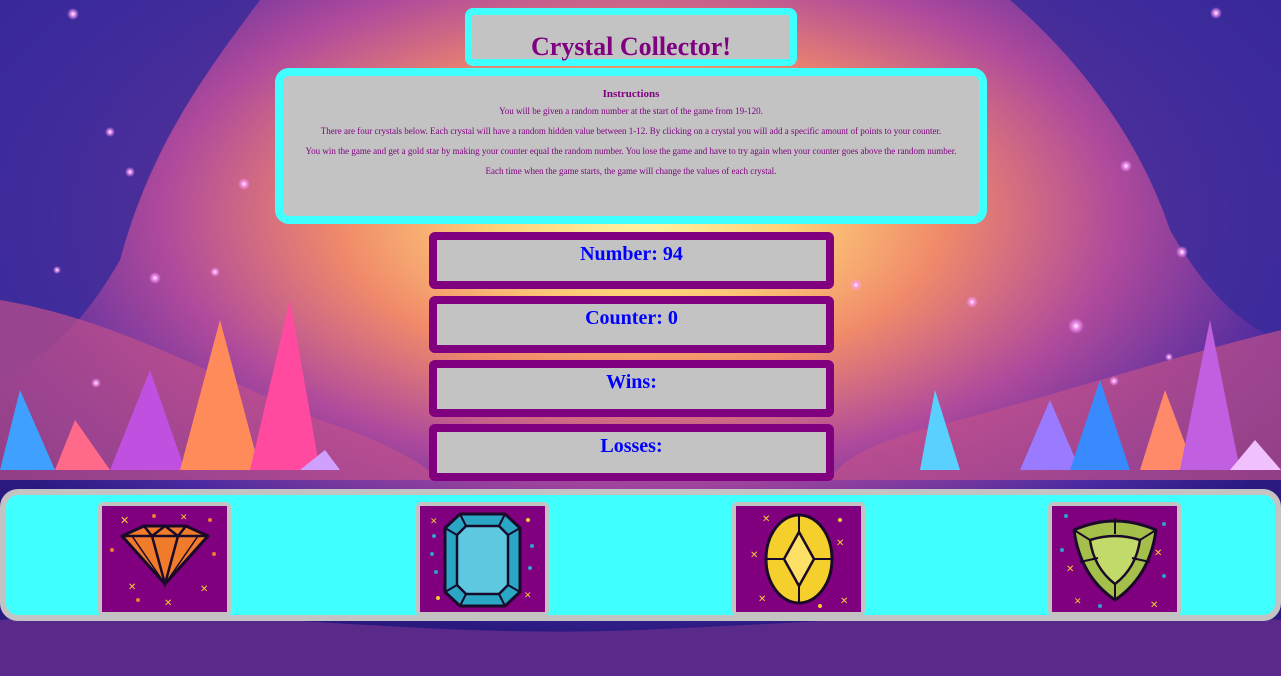  What do you see at coordinates (631, 46) in the screenshot?
I see `game-title: Crystal Collector!` at bounding box center [631, 46].